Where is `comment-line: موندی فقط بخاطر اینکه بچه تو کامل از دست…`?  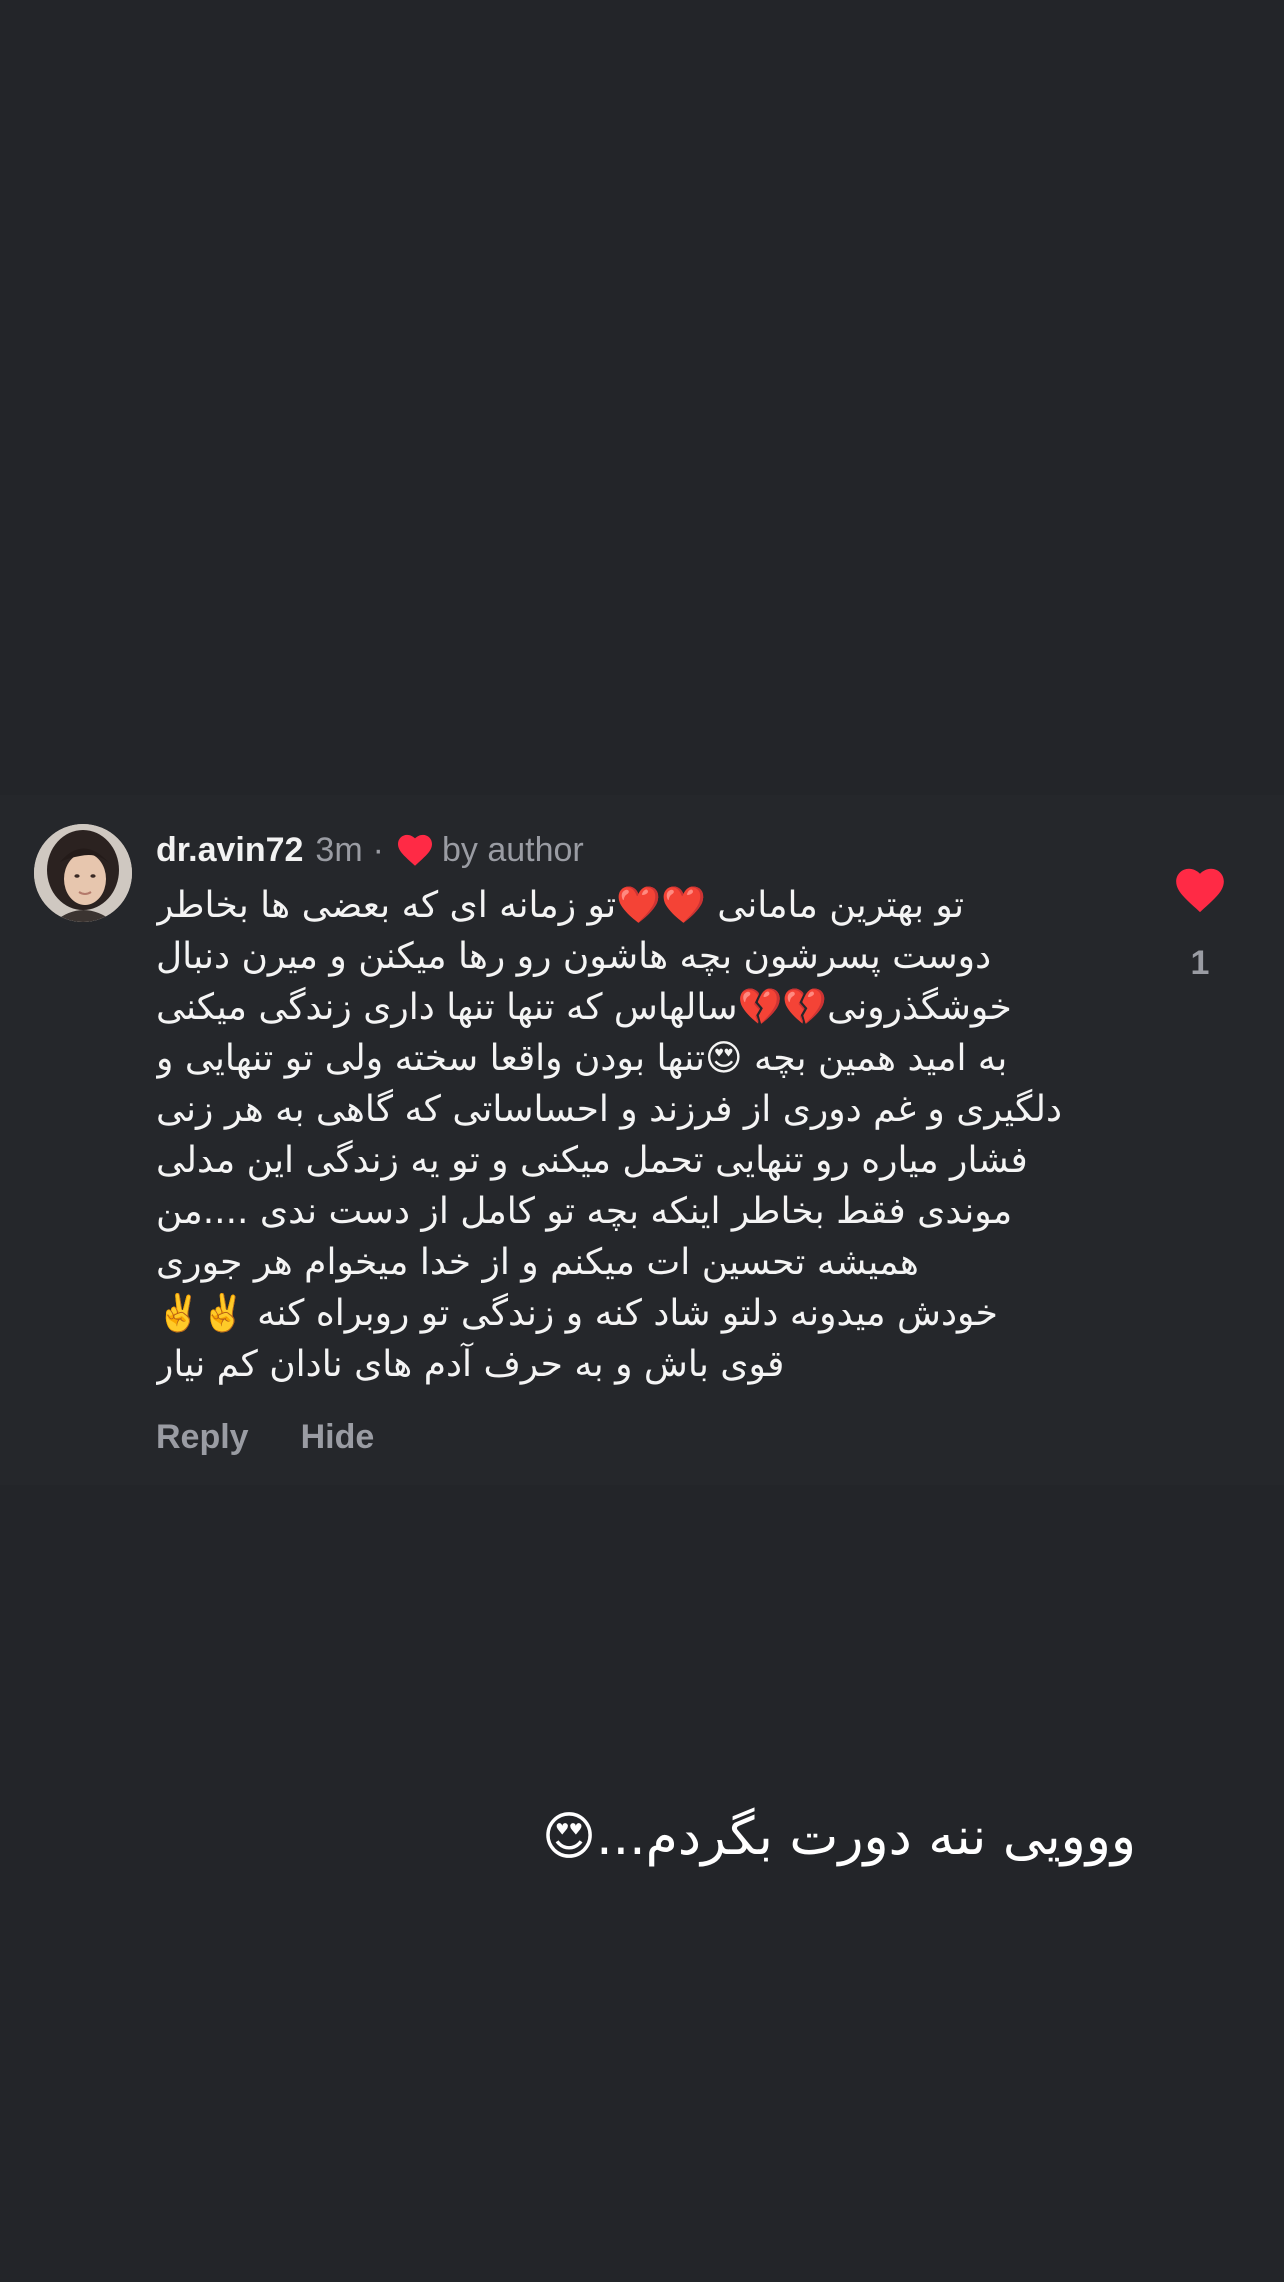 comment-line: موندی فقط بخاطر اینکه بچه تو کامل از دست… is located at coordinates (584, 1211).